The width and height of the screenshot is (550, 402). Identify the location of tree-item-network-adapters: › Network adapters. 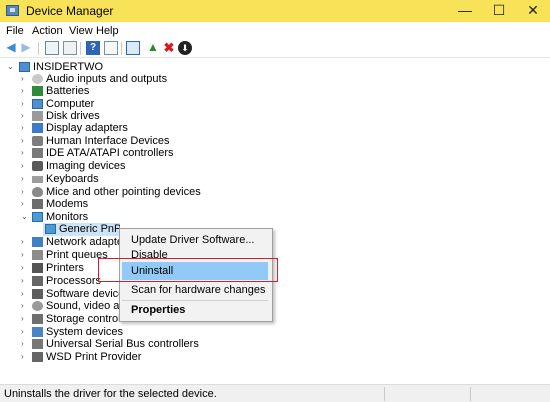
(59, 242).